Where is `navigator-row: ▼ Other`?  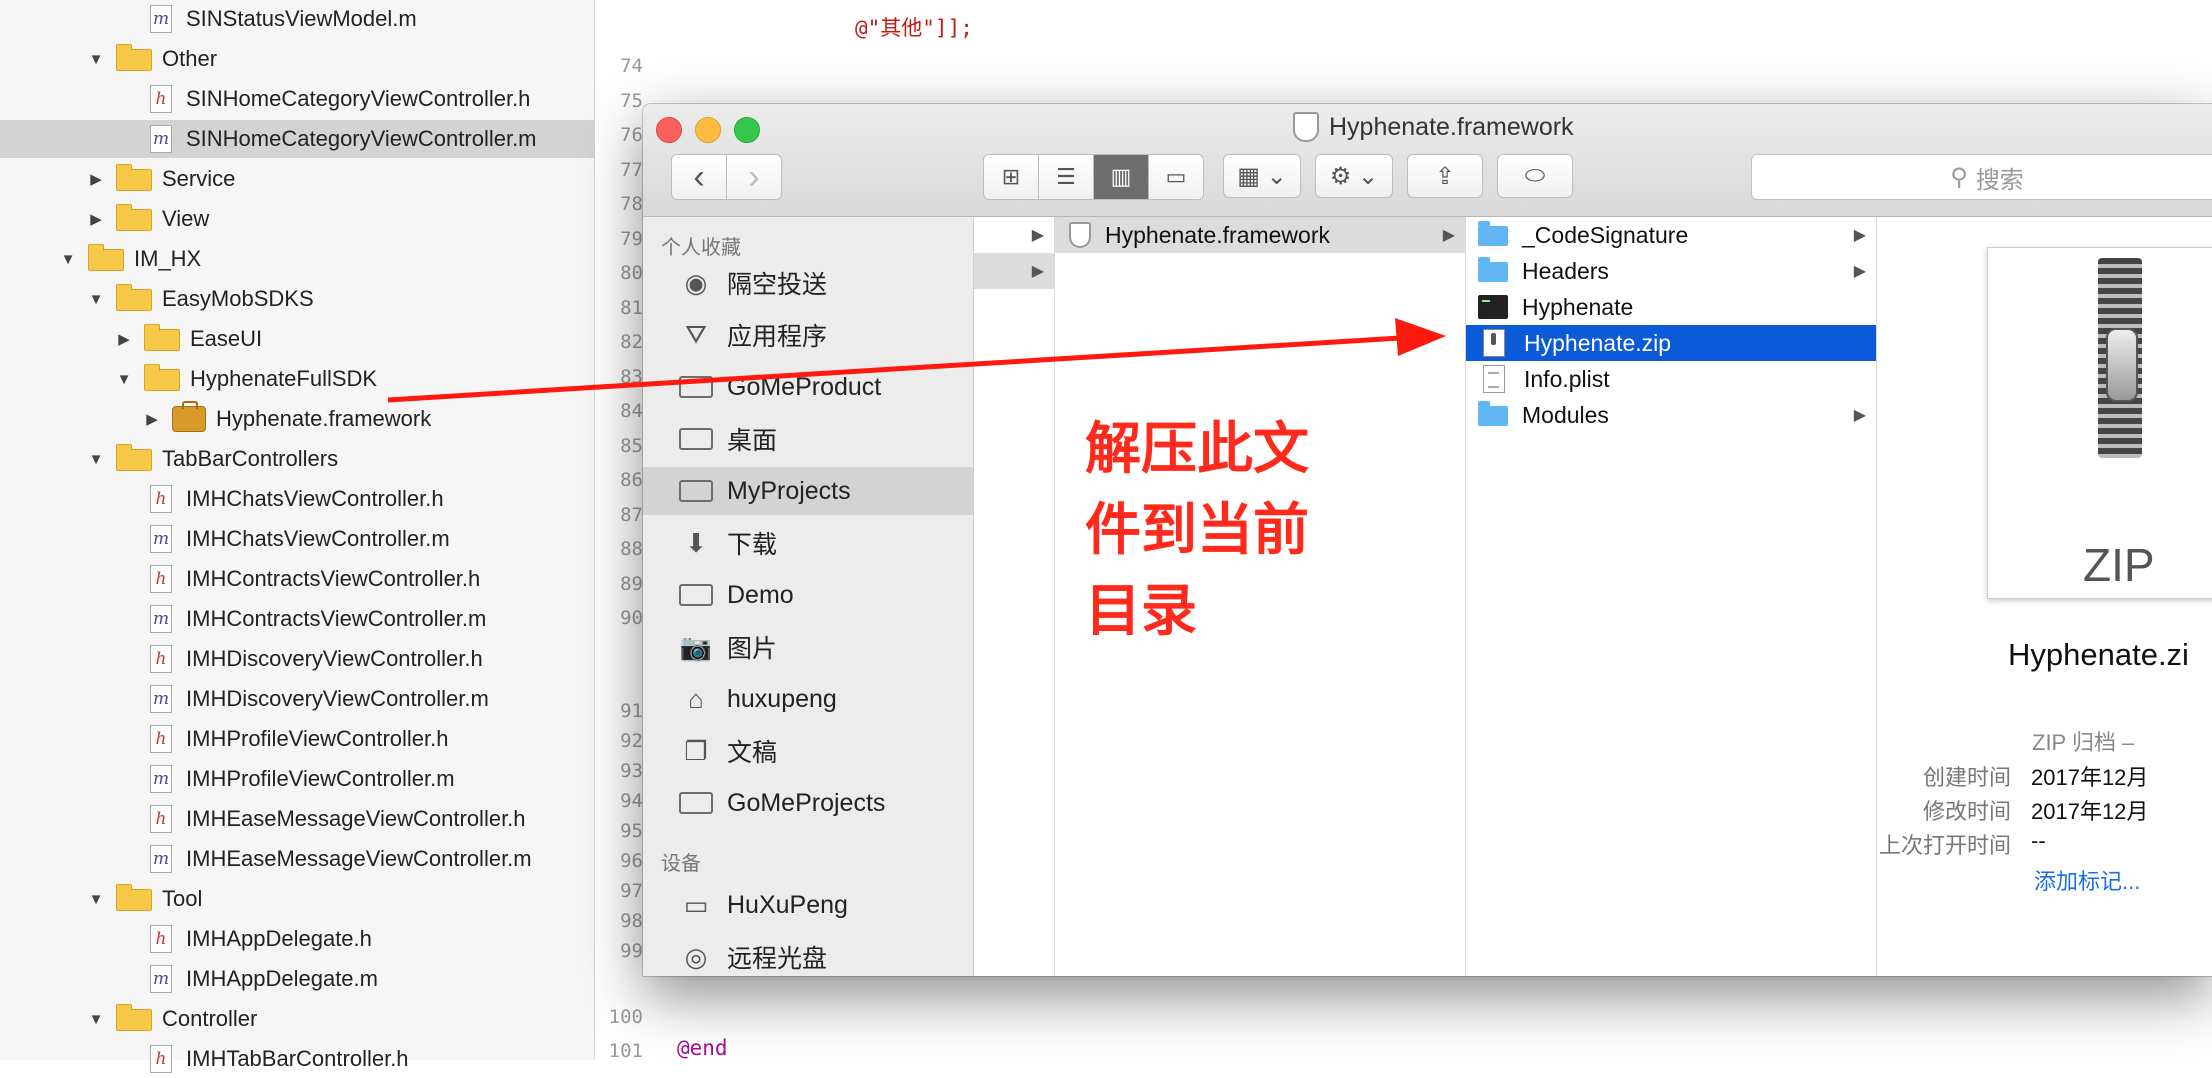 navigator-row: ▼ Other is located at coordinates (341, 59).